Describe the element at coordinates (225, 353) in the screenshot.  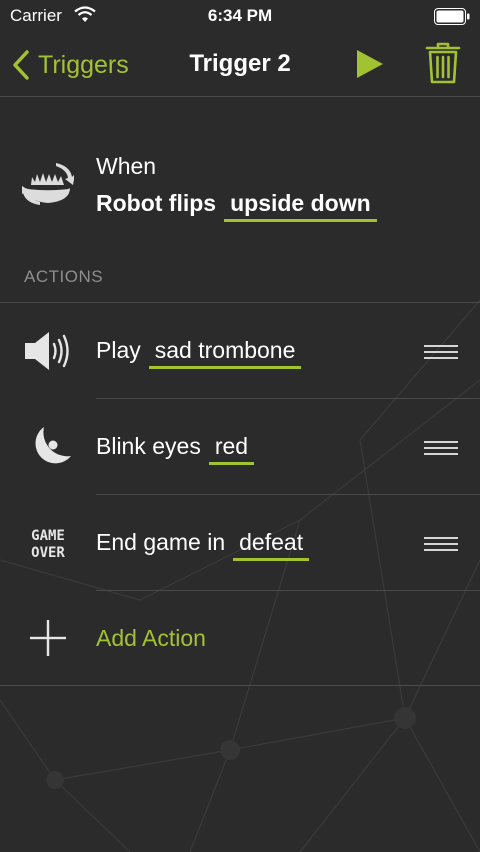
I see `action-value-token: sad trombone` at that location.